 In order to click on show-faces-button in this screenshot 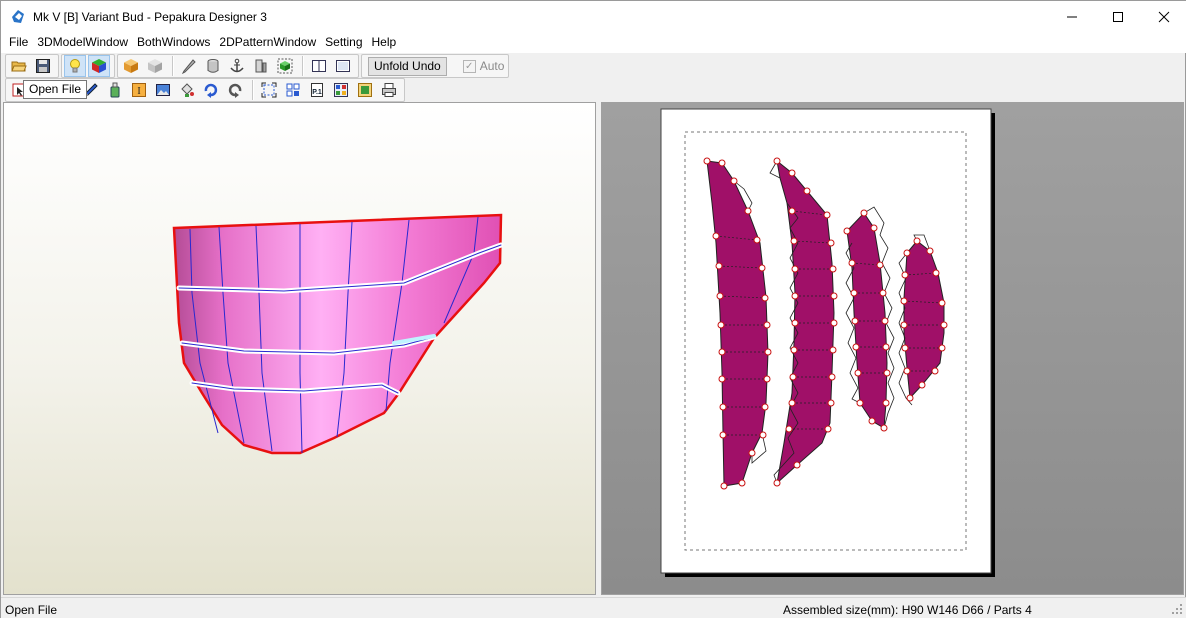, I will do `click(131, 66)`.